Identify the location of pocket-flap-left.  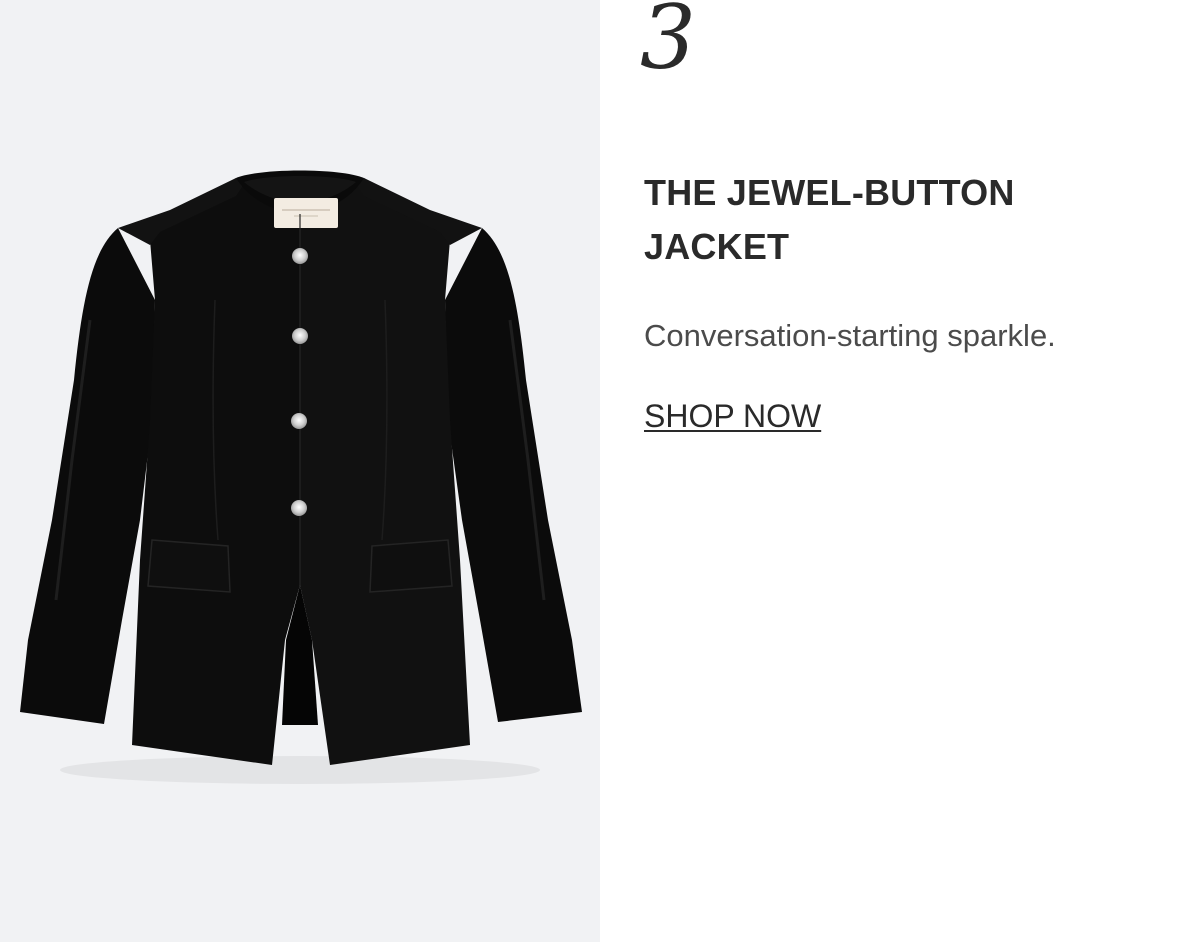
(189, 566).